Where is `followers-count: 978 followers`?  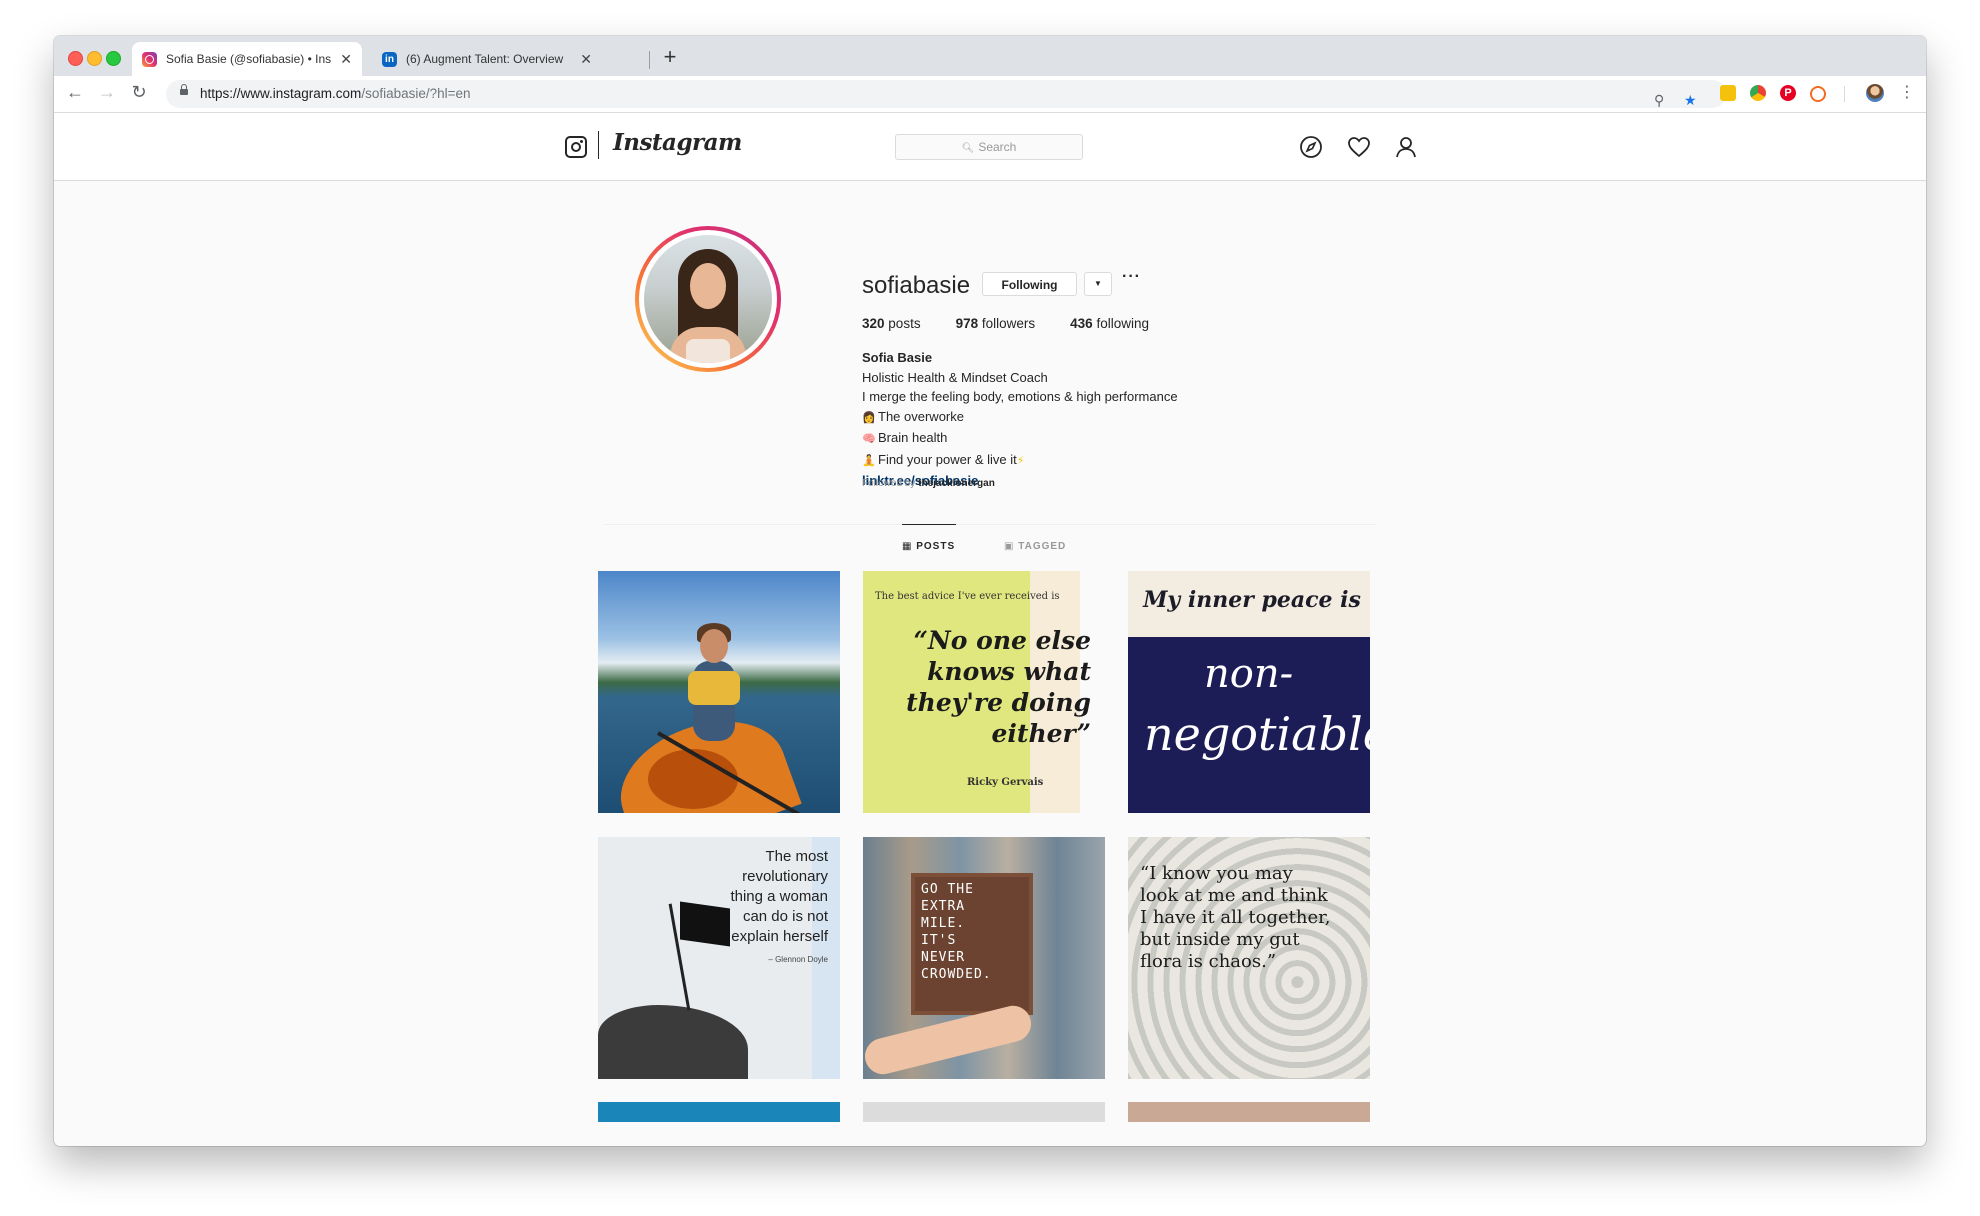 followers-count: 978 followers is located at coordinates (996, 323).